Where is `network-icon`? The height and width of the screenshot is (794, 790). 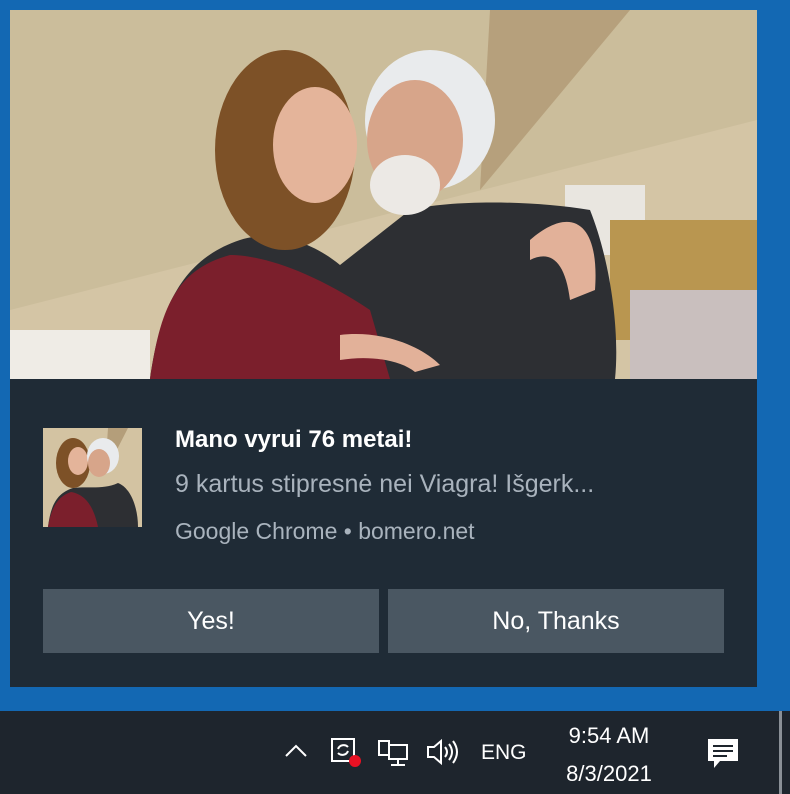 network-icon is located at coordinates (394, 752).